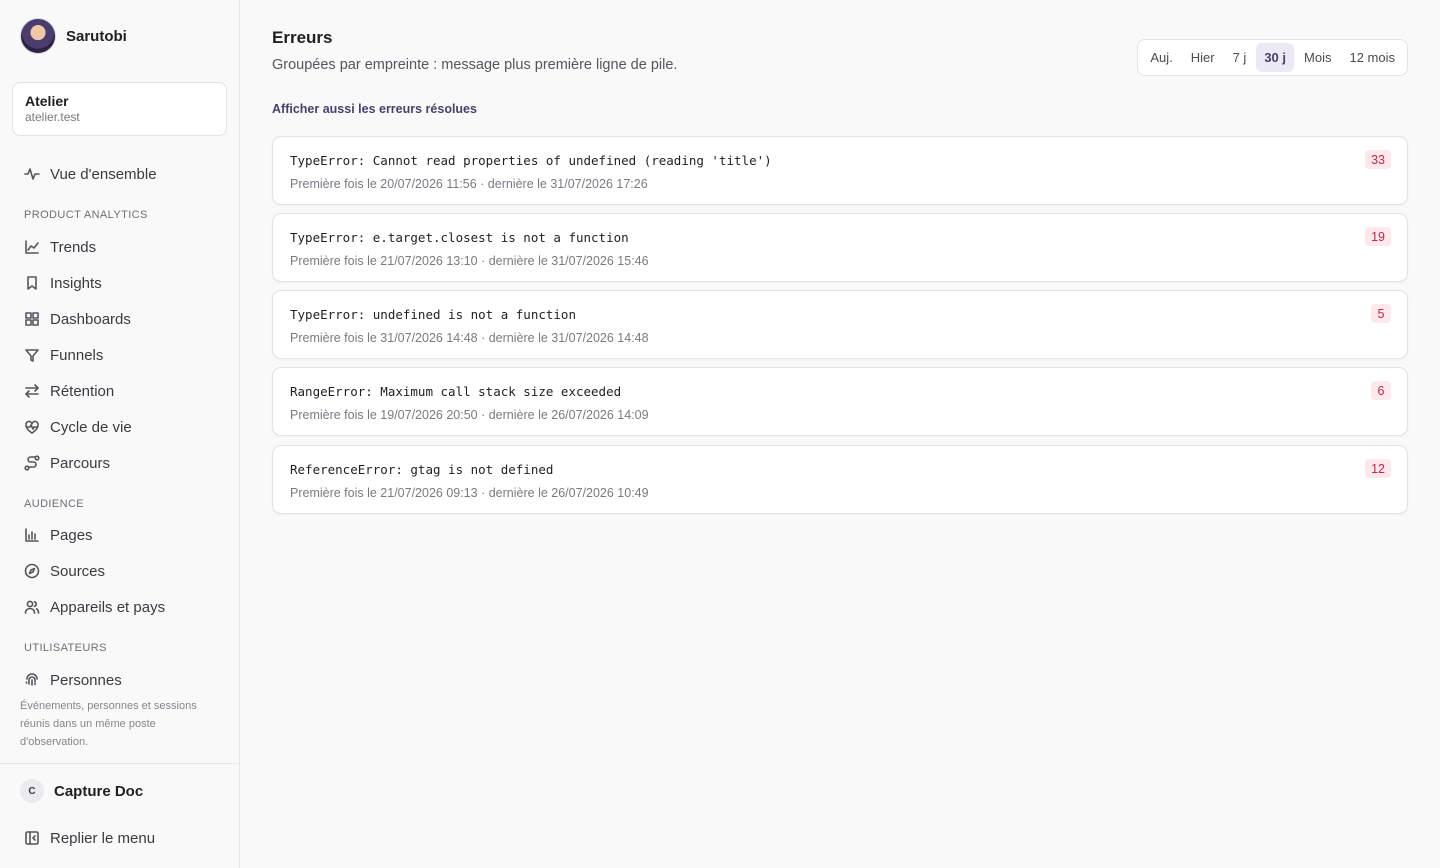 This screenshot has width=1440, height=868. Describe the element at coordinates (96, 36) in the screenshot. I see `brand-name: Sarutobi` at that location.